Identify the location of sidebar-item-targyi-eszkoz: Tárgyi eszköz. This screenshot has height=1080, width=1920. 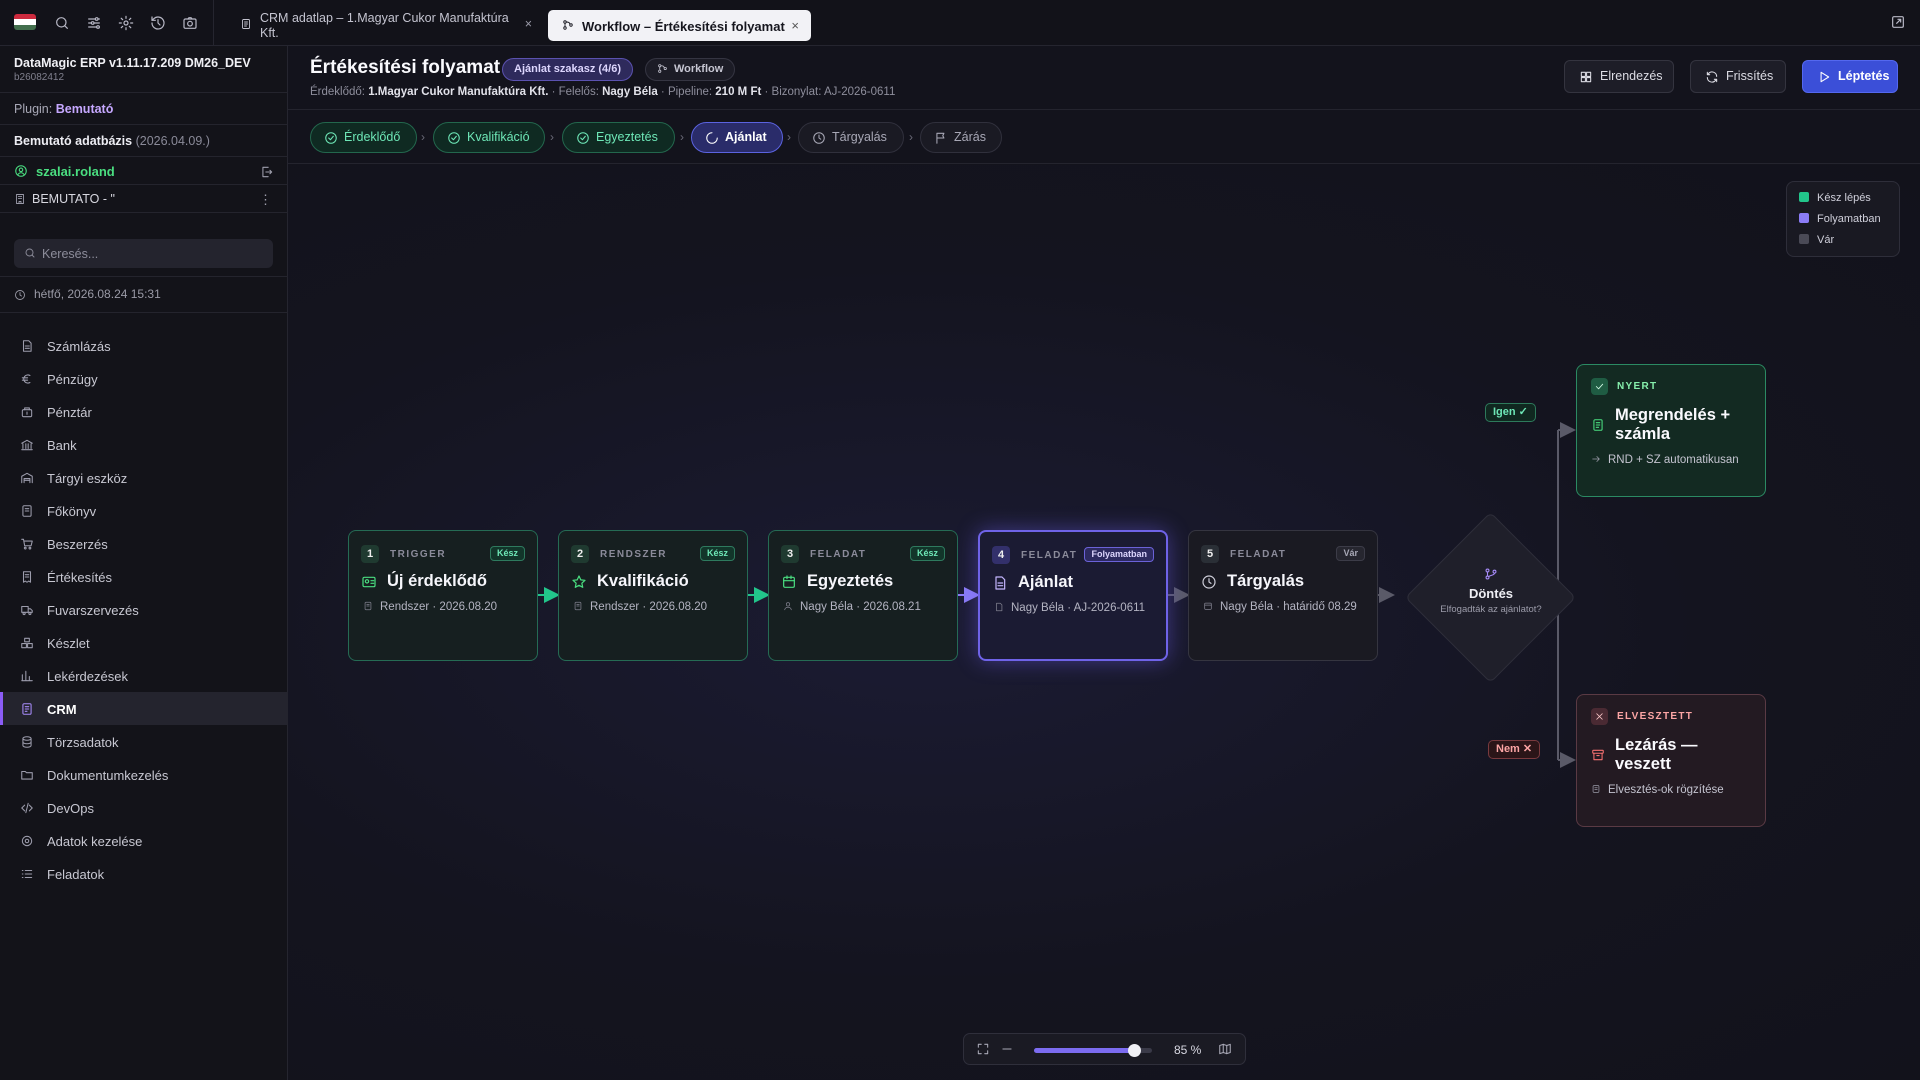
(144, 477).